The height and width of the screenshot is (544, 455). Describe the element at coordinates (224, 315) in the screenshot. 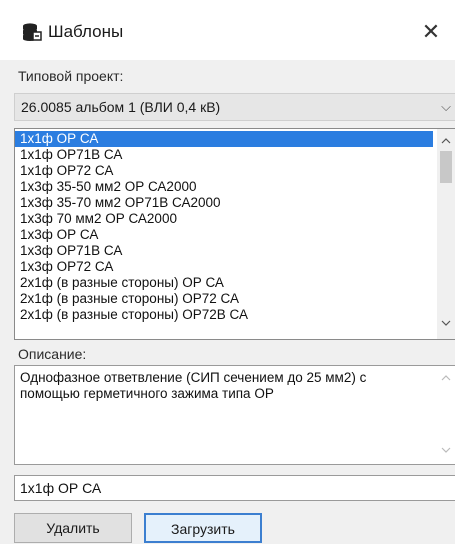

I see `list-item: 2х1ф (в разные стороны) ОР72В СА` at that location.